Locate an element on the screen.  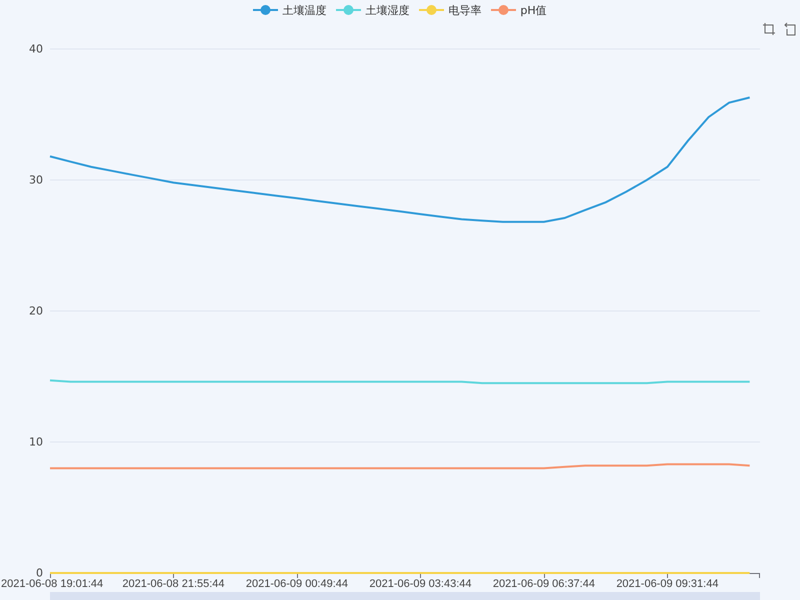
x-axis-label: 2021-06-08 21:55:44 is located at coordinates (173, 584).